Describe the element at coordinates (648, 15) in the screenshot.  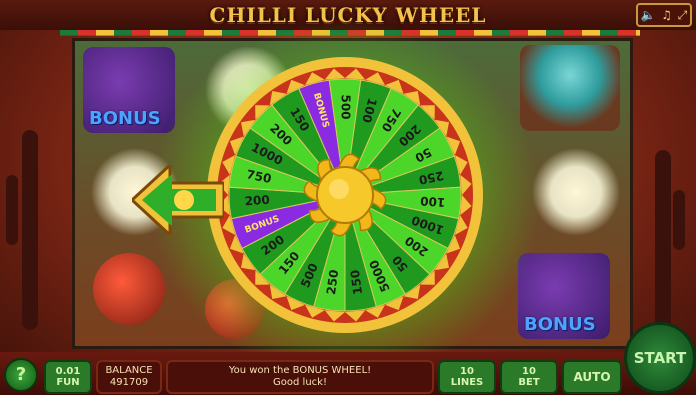
I see `speaker-icon: 🔈` at that location.